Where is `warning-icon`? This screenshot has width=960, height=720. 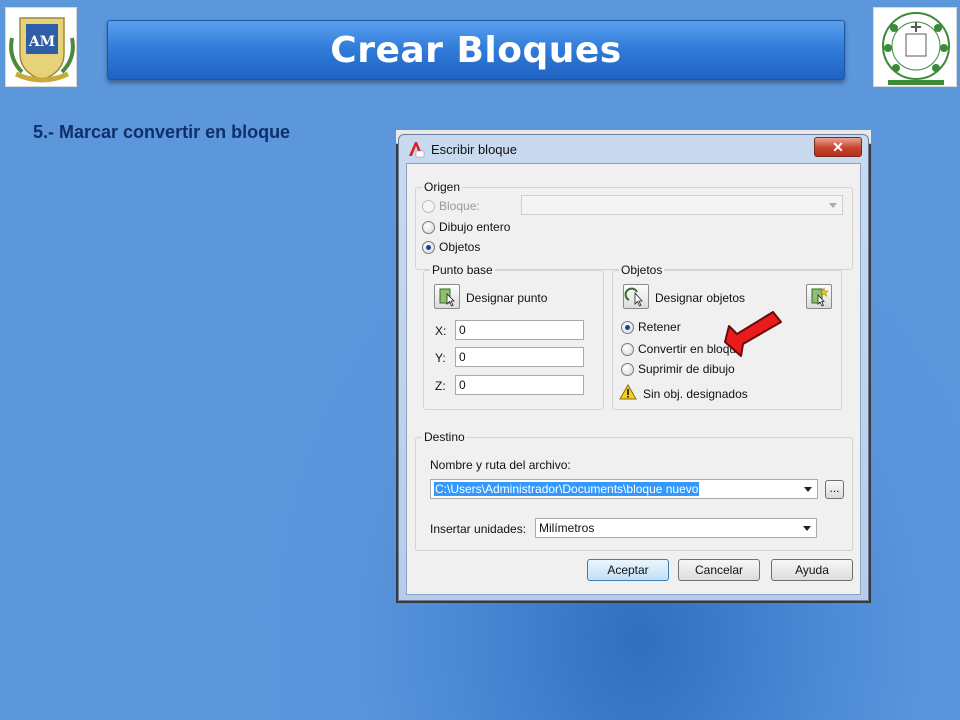 warning-icon is located at coordinates (628, 394).